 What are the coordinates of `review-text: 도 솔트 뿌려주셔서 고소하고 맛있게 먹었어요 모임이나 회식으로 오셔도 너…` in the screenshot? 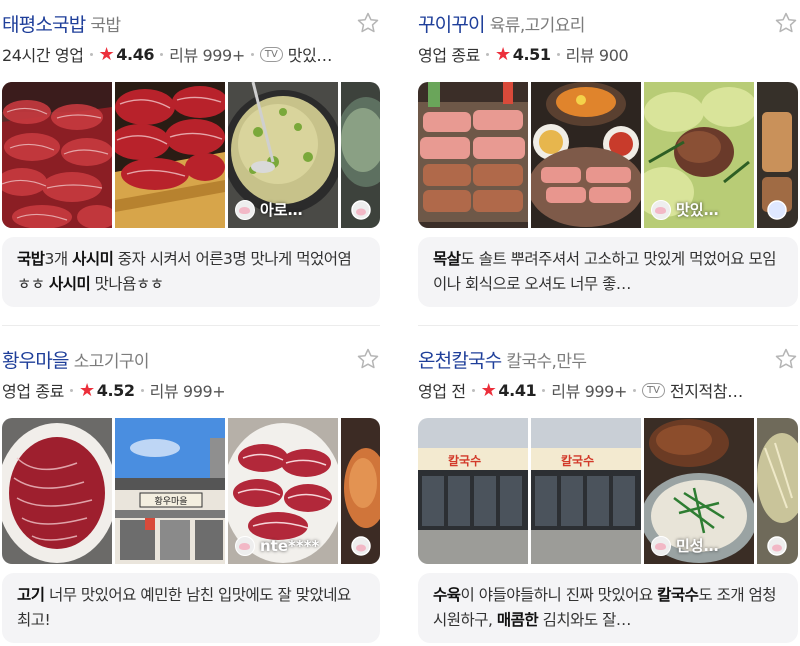 It's located at (605, 271).